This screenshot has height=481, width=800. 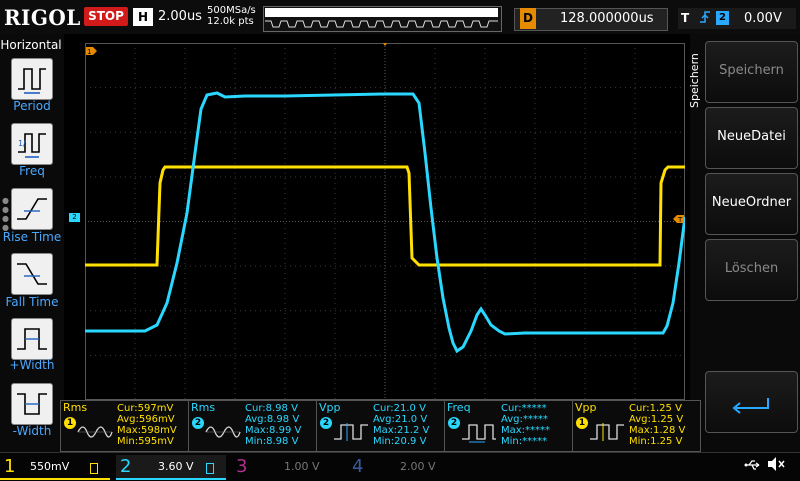 I want to click on rise-time-icon, so click(x=32, y=209).